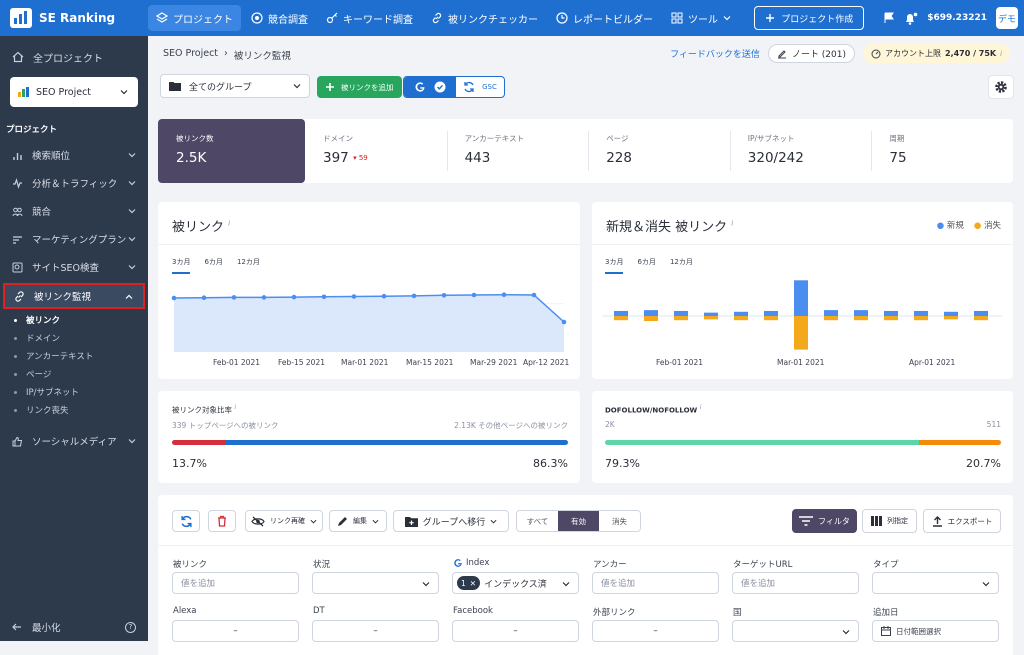 This screenshot has height=655, width=1024. I want to click on legend-item-new: ● 新規, so click(950, 225).